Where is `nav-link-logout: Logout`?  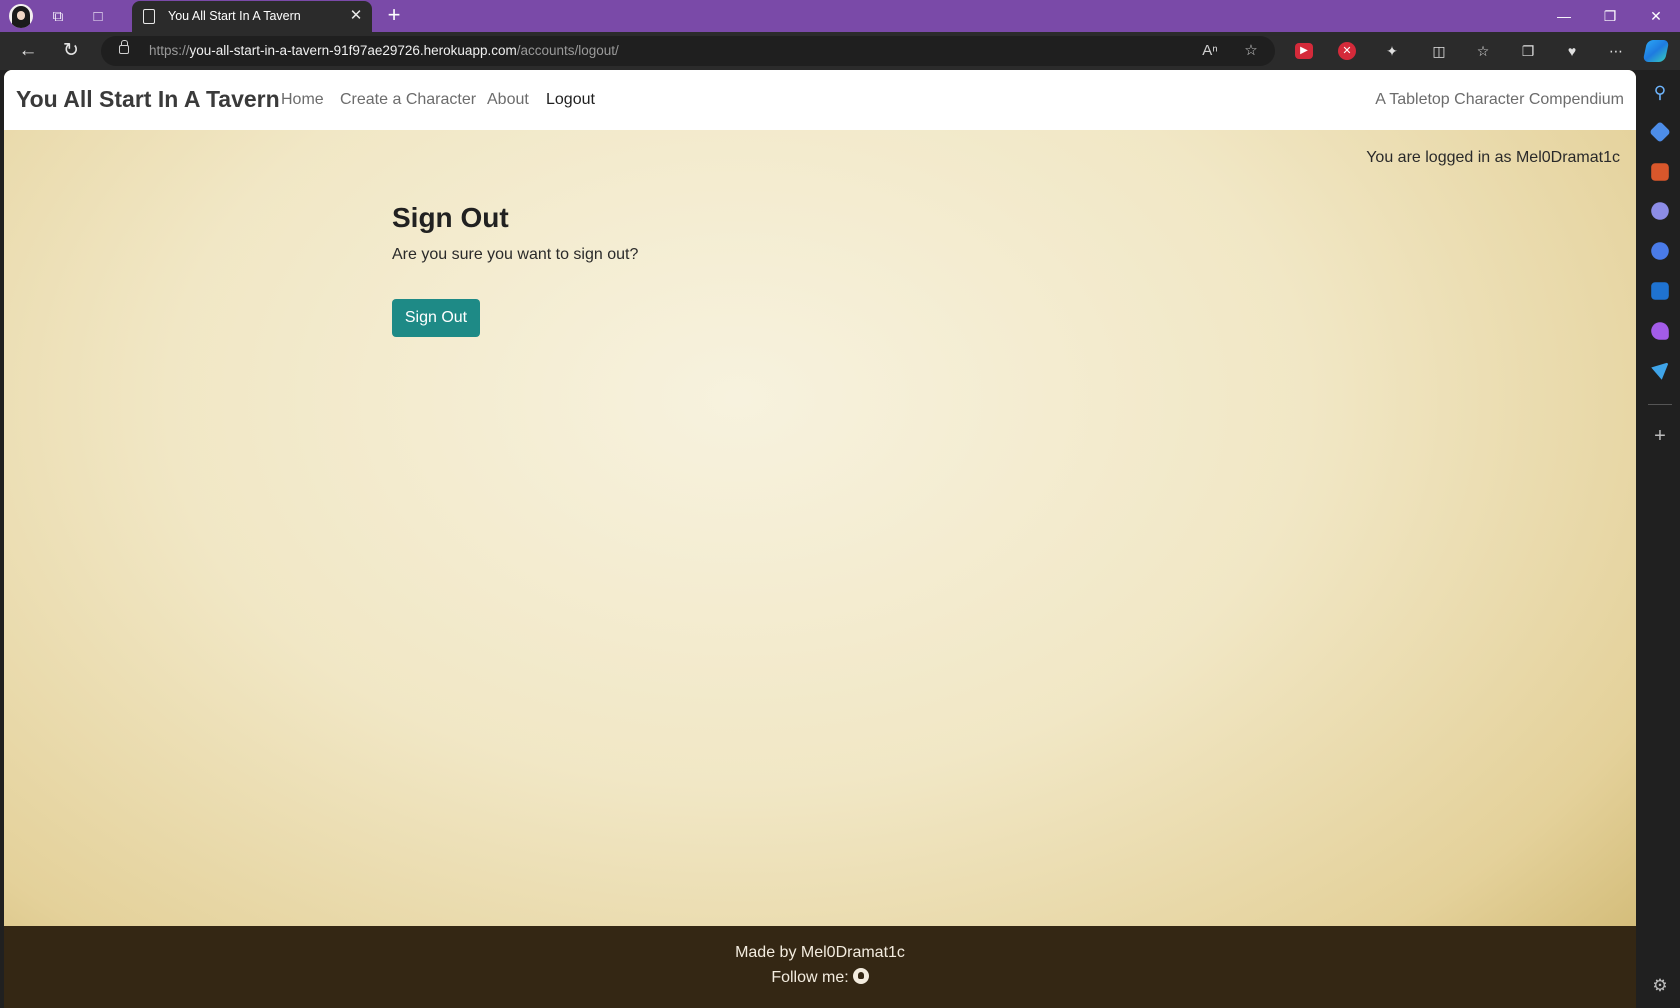 nav-link-logout: Logout is located at coordinates (570, 100).